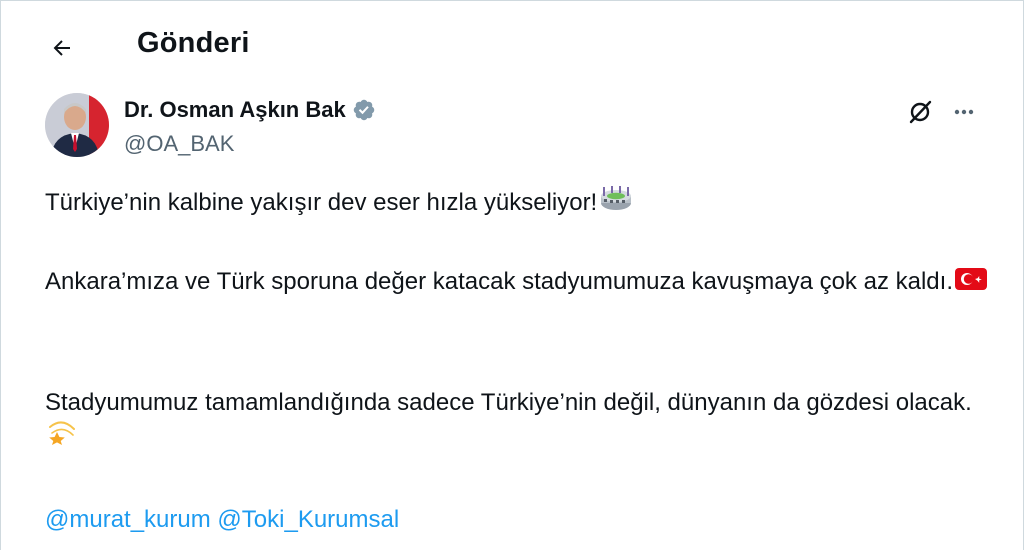 Image resolution: width=1024 pixels, height=551 pixels. What do you see at coordinates (235, 109) in the screenshot?
I see `author-name-text: Dr. Osman Aşkın Bak` at bounding box center [235, 109].